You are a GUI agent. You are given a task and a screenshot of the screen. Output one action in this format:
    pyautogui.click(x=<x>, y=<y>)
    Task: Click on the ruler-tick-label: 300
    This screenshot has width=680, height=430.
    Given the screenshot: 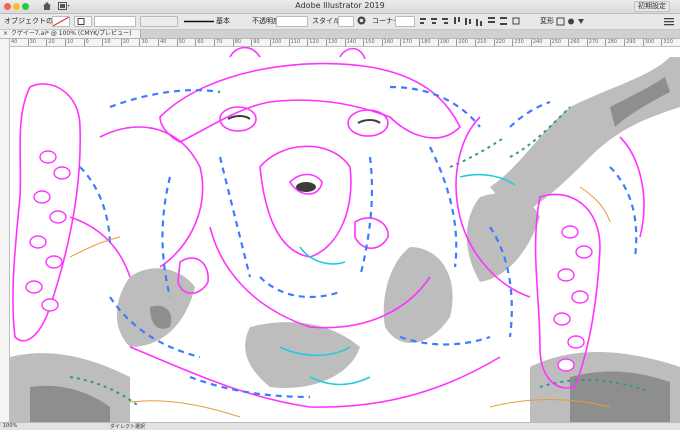 What is the action you would take?
    pyautogui.click(x=648, y=42)
    